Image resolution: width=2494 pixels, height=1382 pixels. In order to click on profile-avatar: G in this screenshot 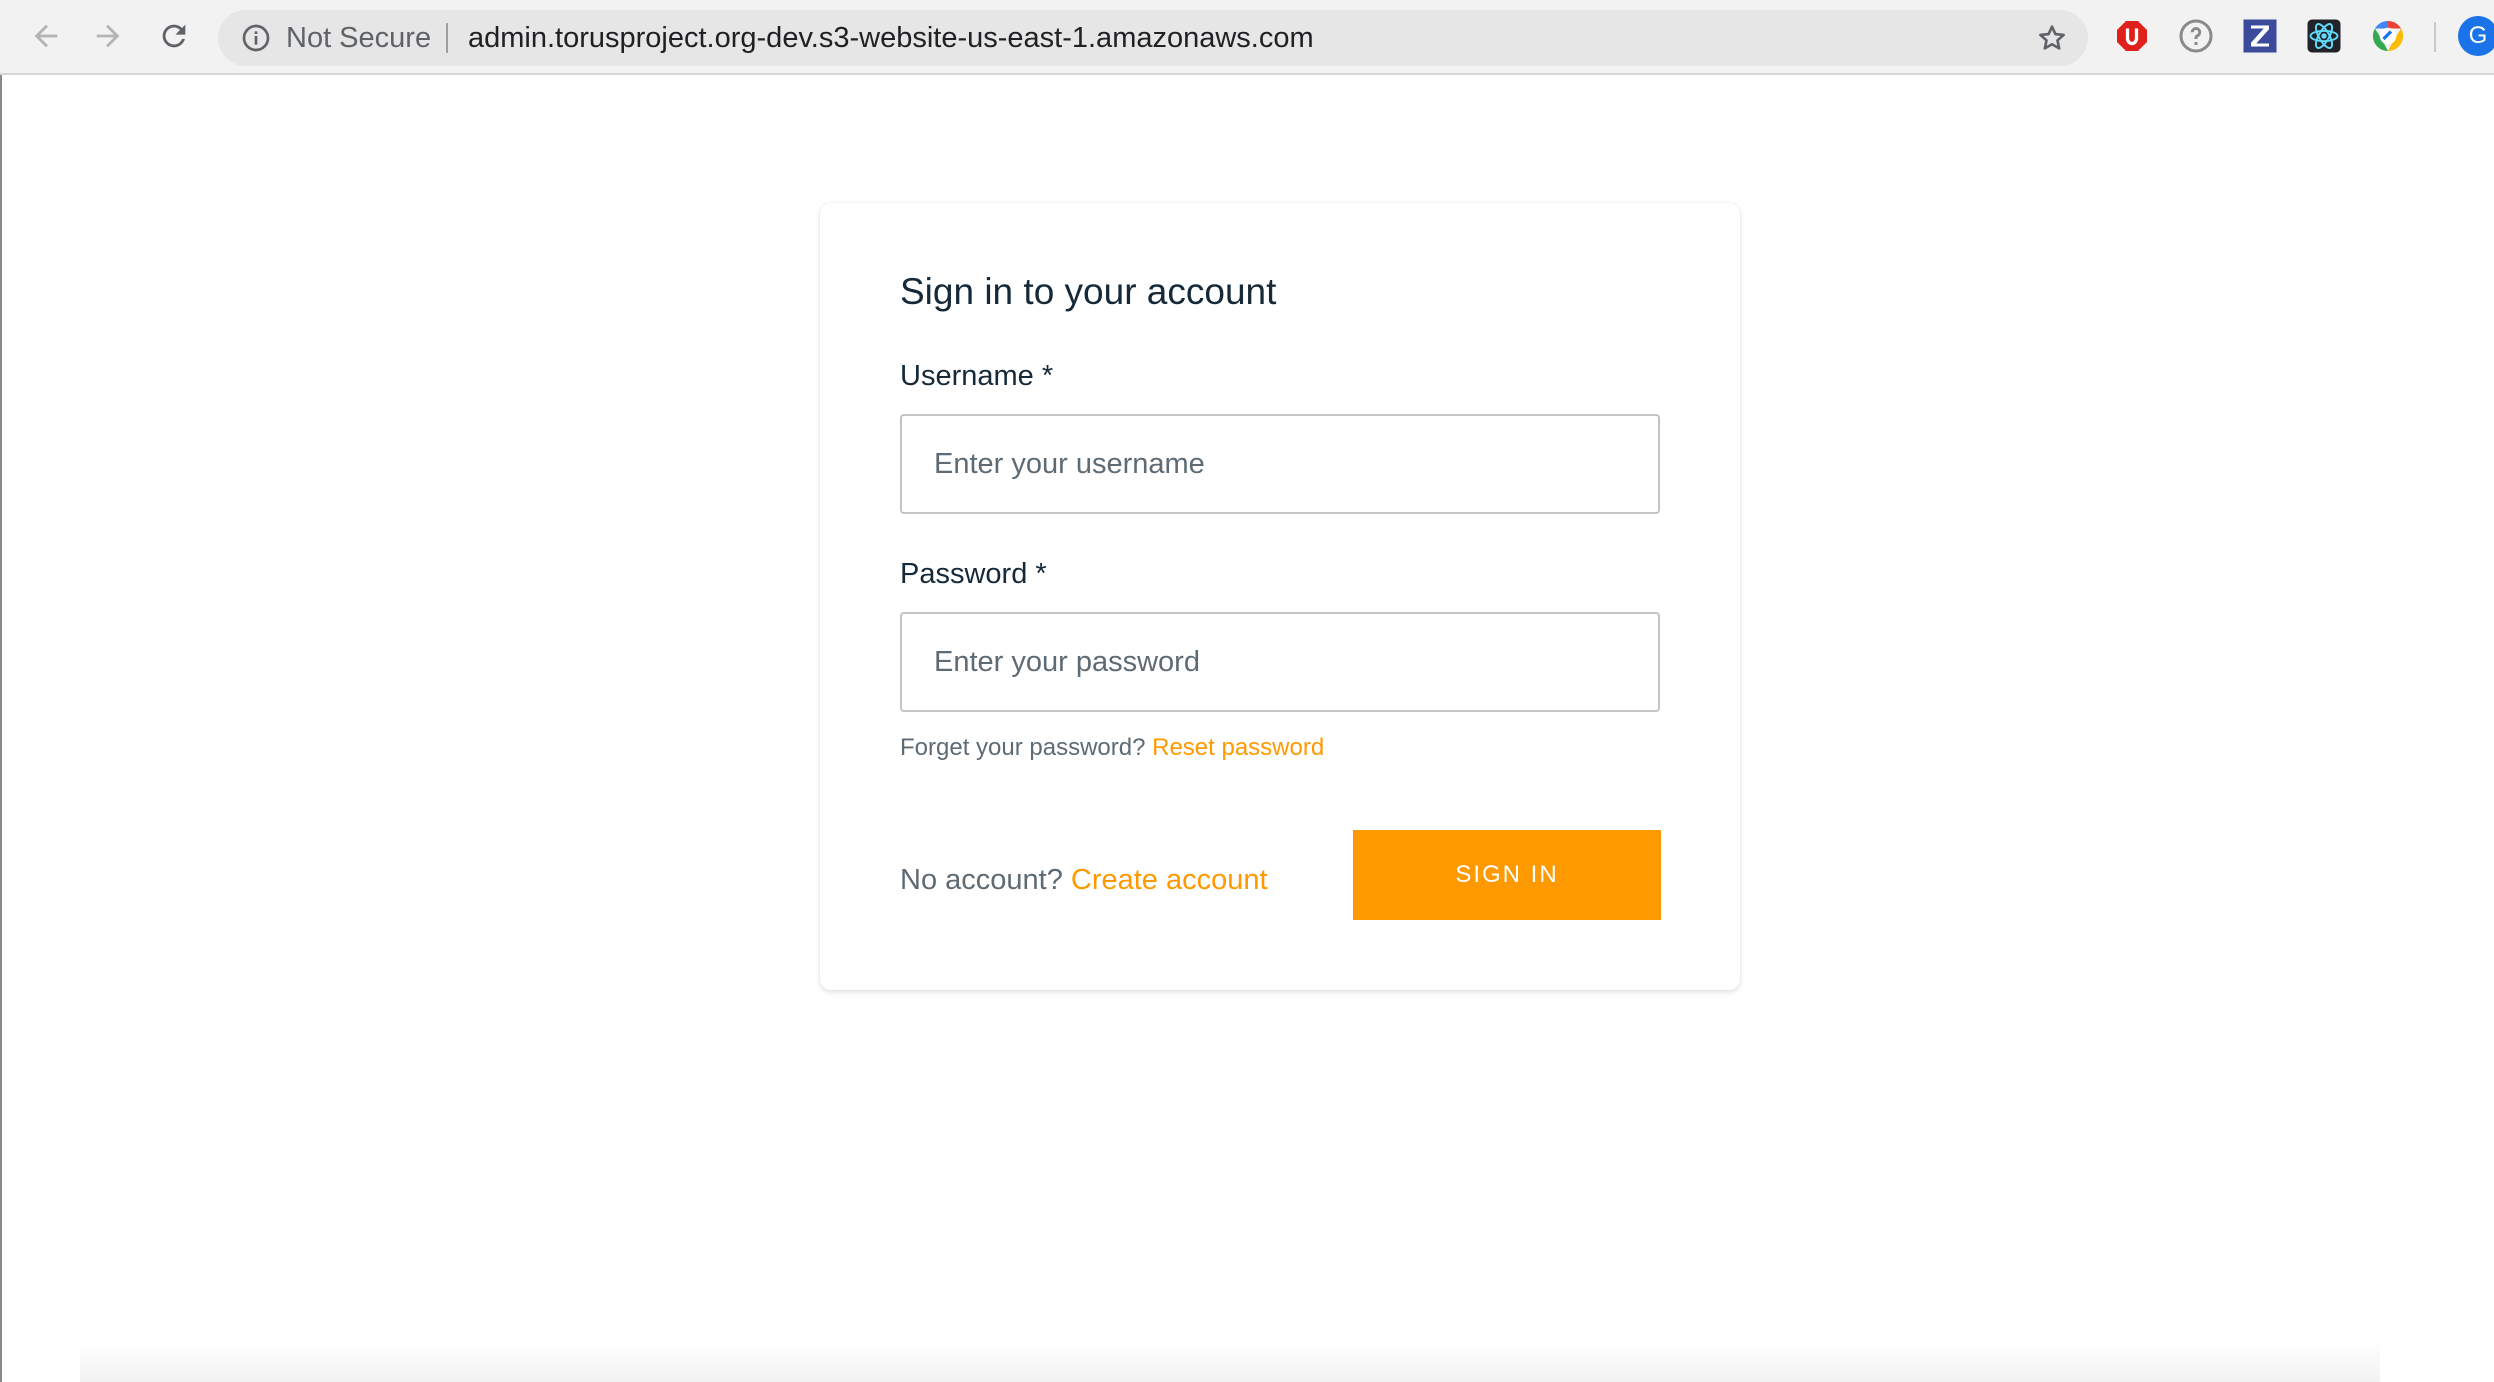, I will do `click(2476, 36)`.